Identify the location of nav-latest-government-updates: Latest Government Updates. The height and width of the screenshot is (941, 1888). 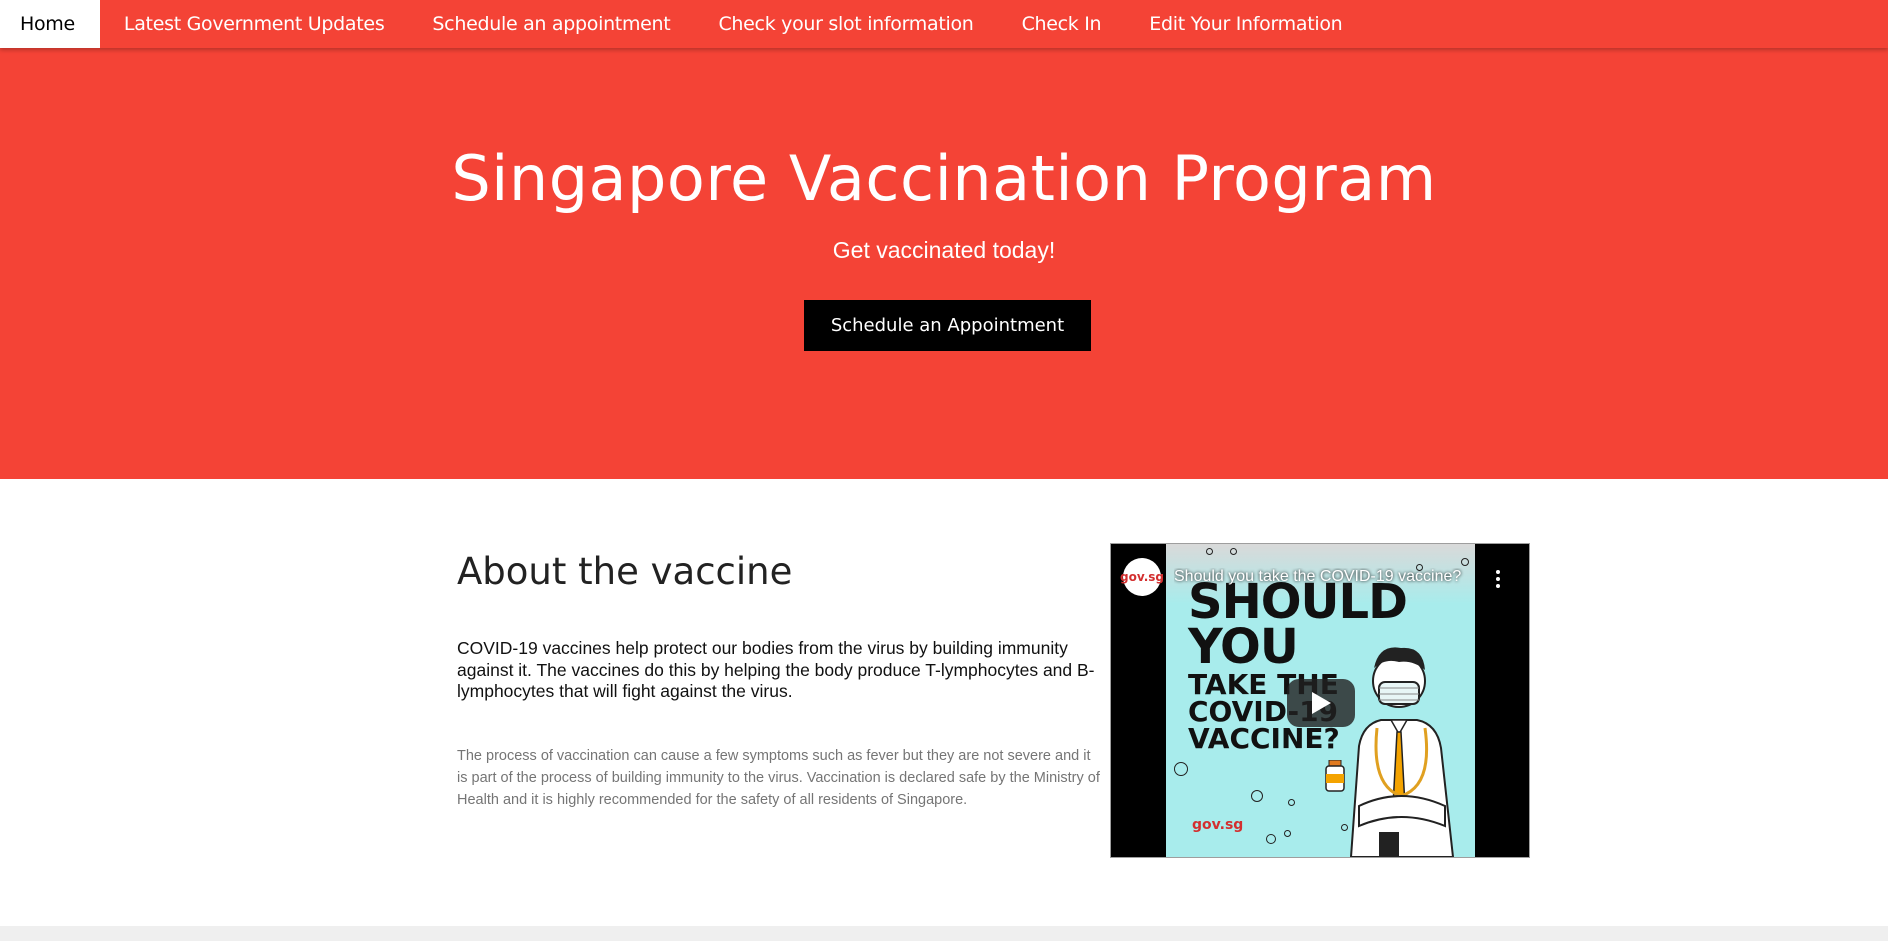
(254, 24).